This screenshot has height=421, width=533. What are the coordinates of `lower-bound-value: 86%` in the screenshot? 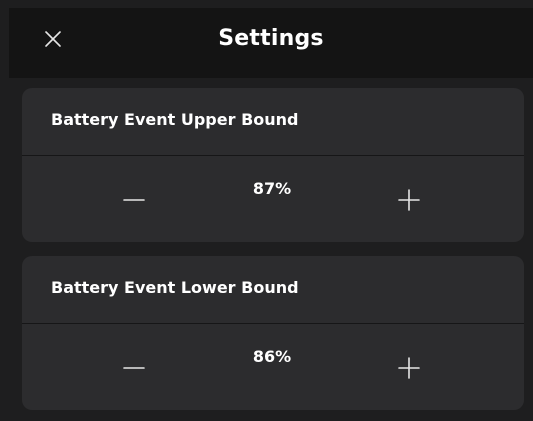 It's located at (272, 356).